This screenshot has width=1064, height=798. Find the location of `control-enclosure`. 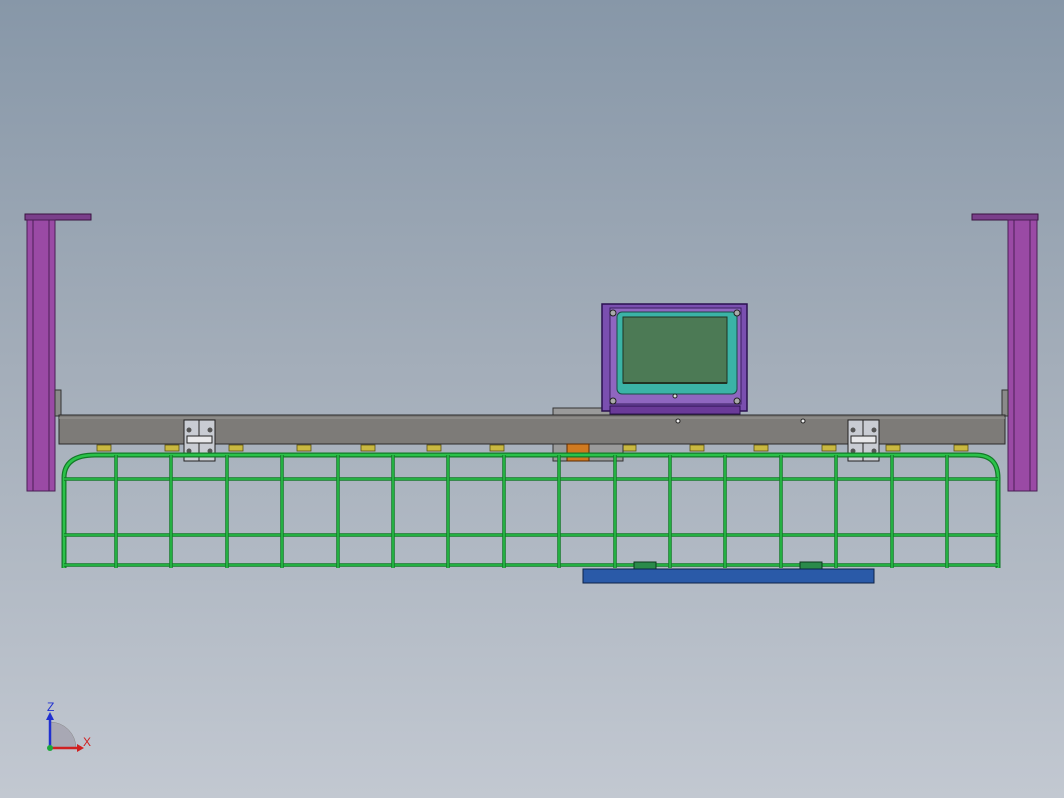

control-enclosure is located at coordinates (650, 360).